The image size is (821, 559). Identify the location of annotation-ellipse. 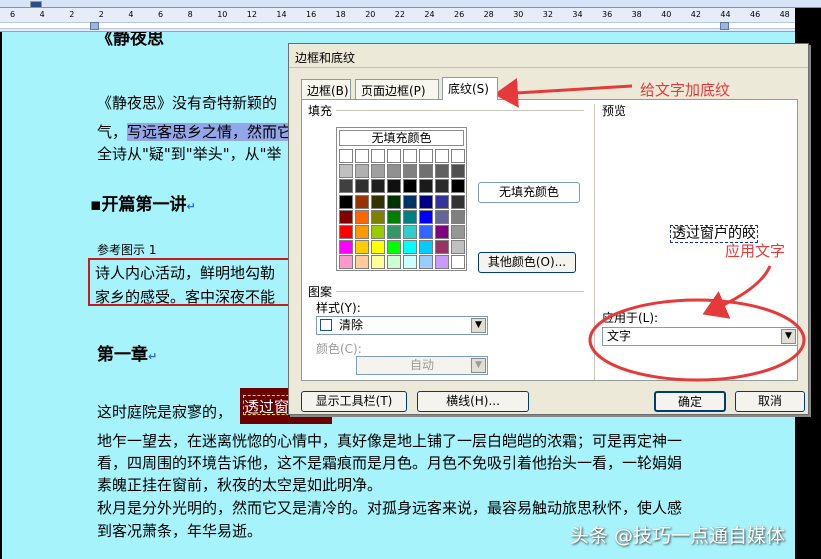
(697, 340).